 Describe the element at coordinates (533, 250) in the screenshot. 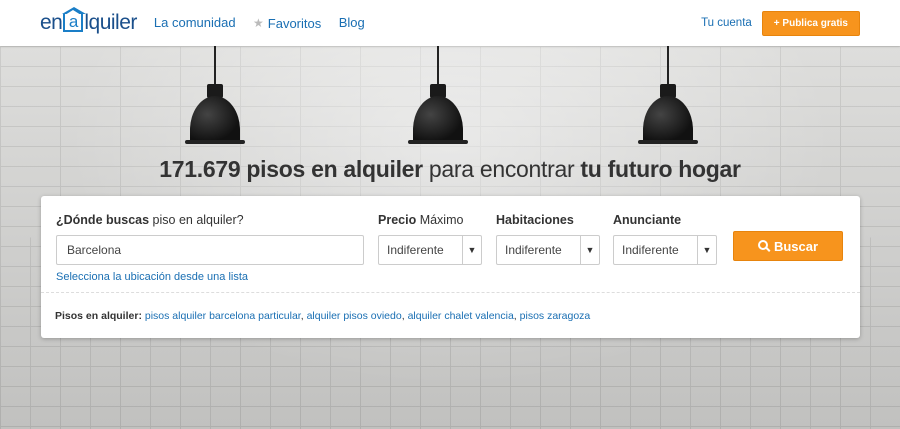

I see `rooms-select-value: Indiferente` at that location.